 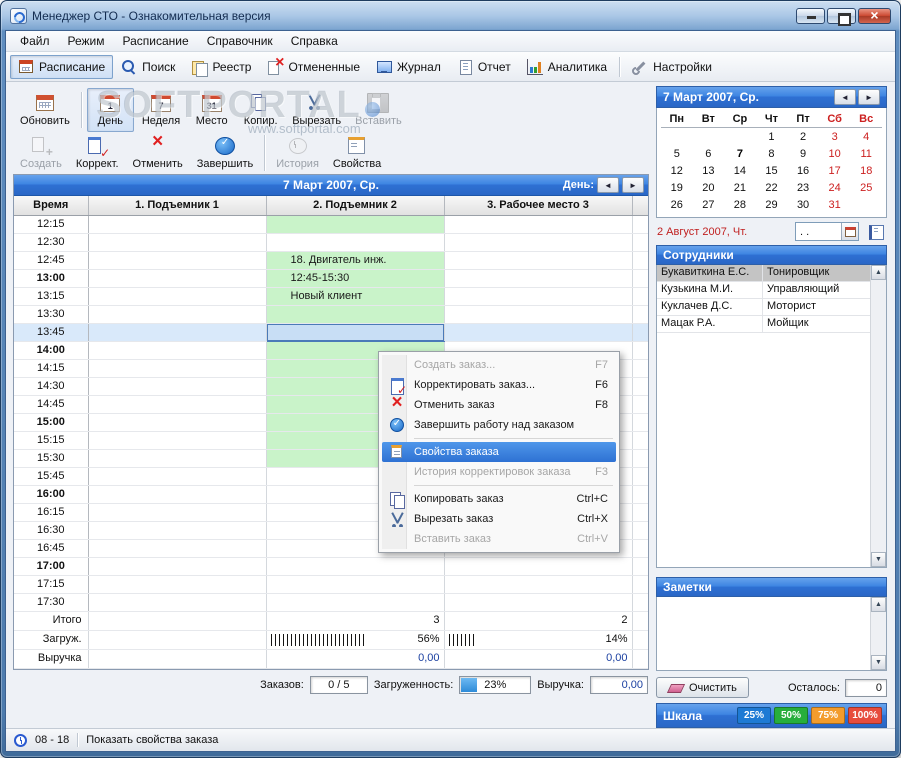 What do you see at coordinates (740, 170) in the screenshot?
I see `calendar-day: 14` at bounding box center [740, 170].